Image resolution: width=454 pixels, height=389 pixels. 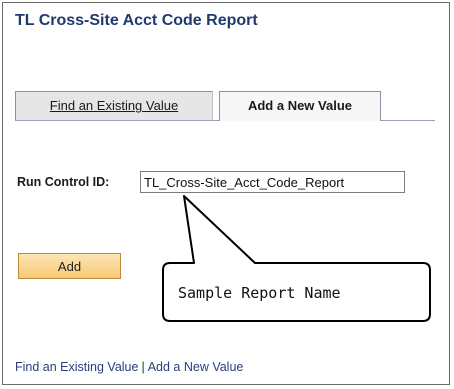 I want to click on footer-links: Find an Existing Value | Add a New Value, so click(x=129, y=367).